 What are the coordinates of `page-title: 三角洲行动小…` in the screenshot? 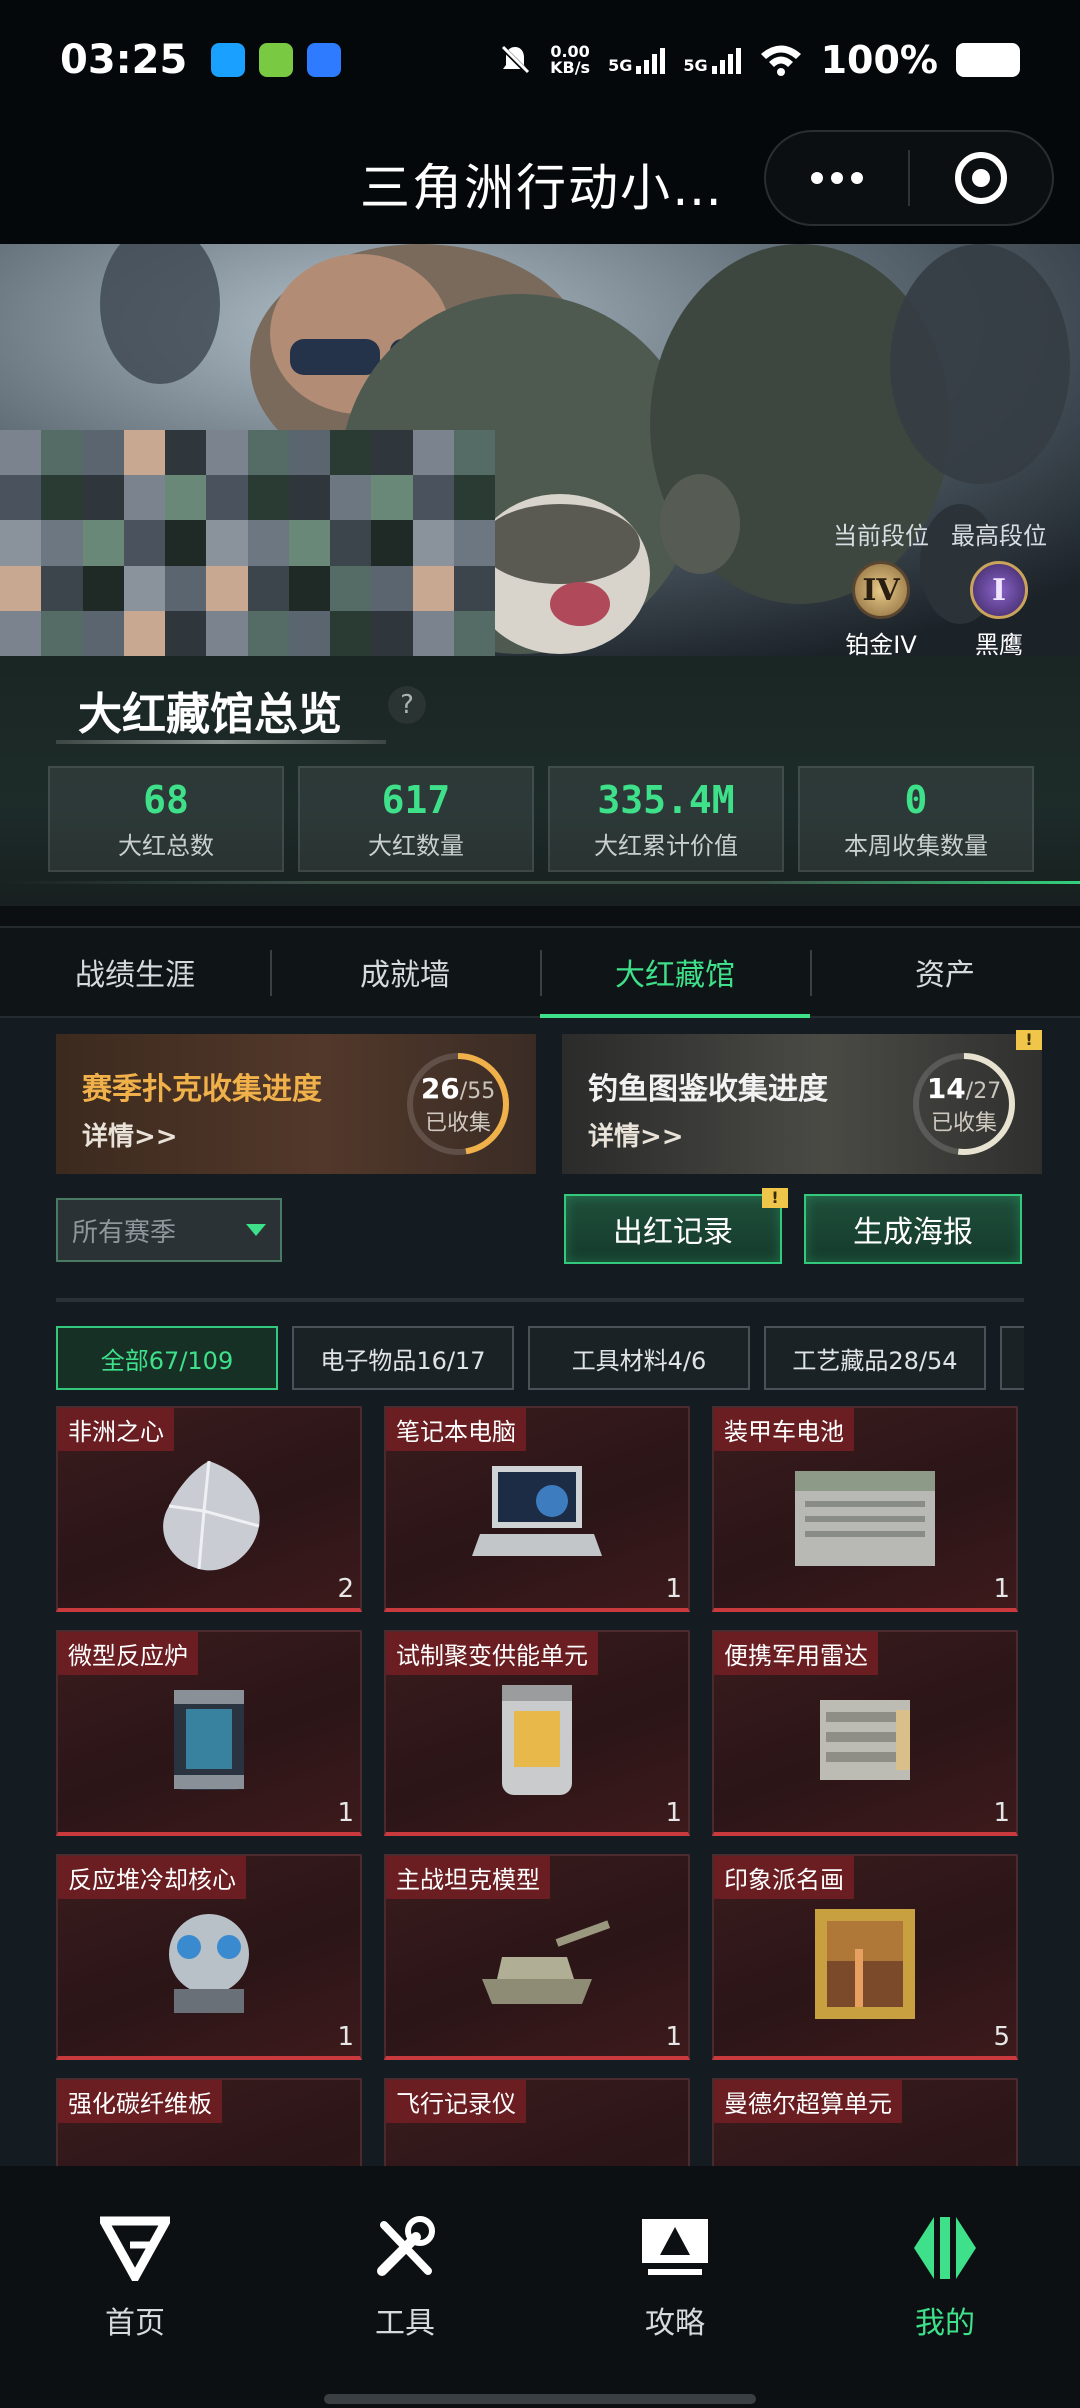 It's located at (542, 188).